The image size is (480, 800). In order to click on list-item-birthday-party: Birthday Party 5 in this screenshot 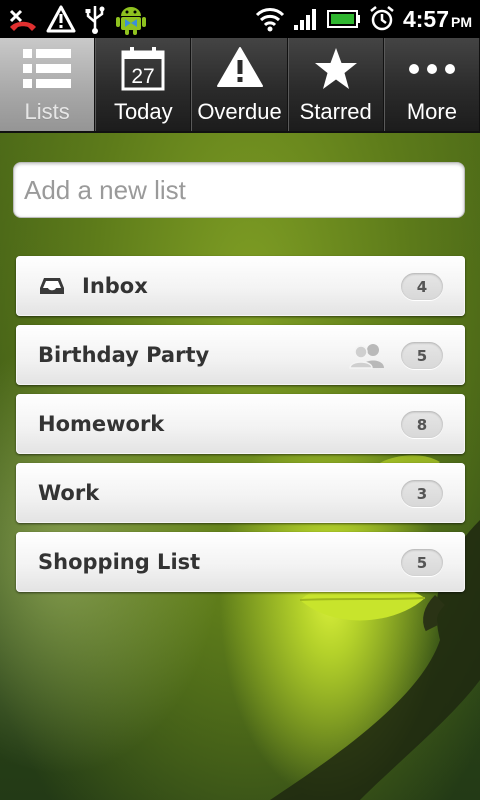, I will do `click(240, 355)`.